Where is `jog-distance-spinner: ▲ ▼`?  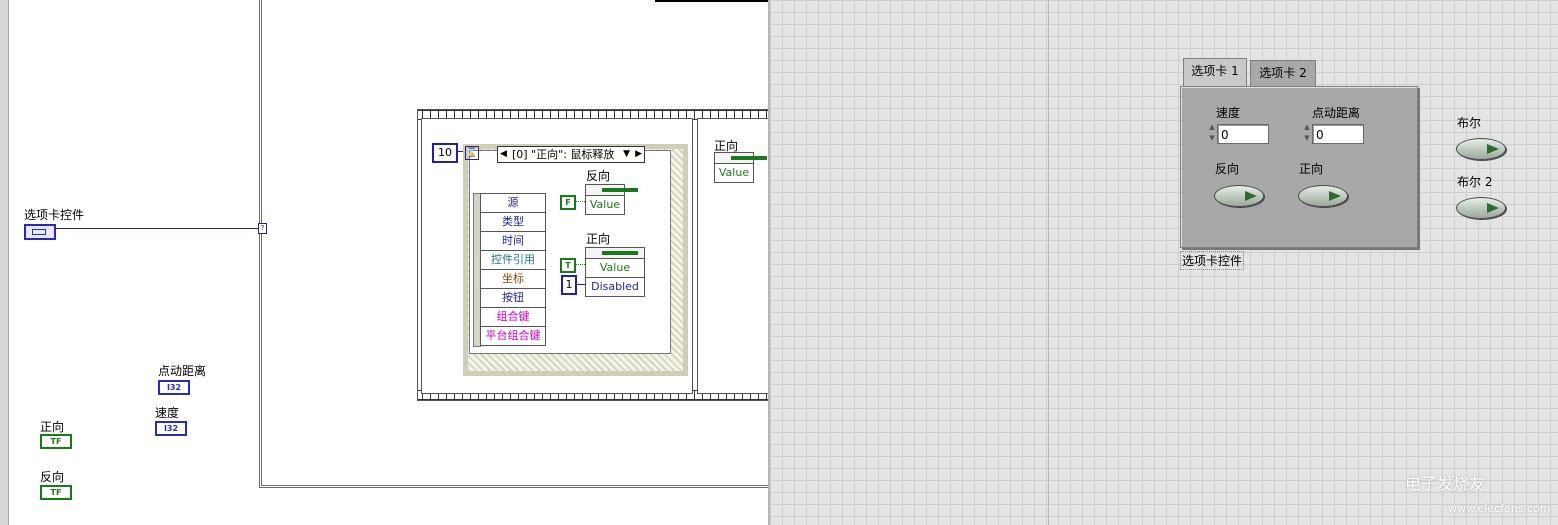 jog-distance-spinner: ▲ ▼ is located at coordinates (1307, 134).